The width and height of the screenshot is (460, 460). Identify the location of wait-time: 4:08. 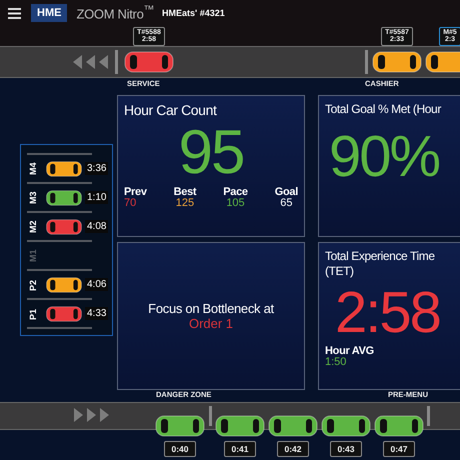
(96, 226).